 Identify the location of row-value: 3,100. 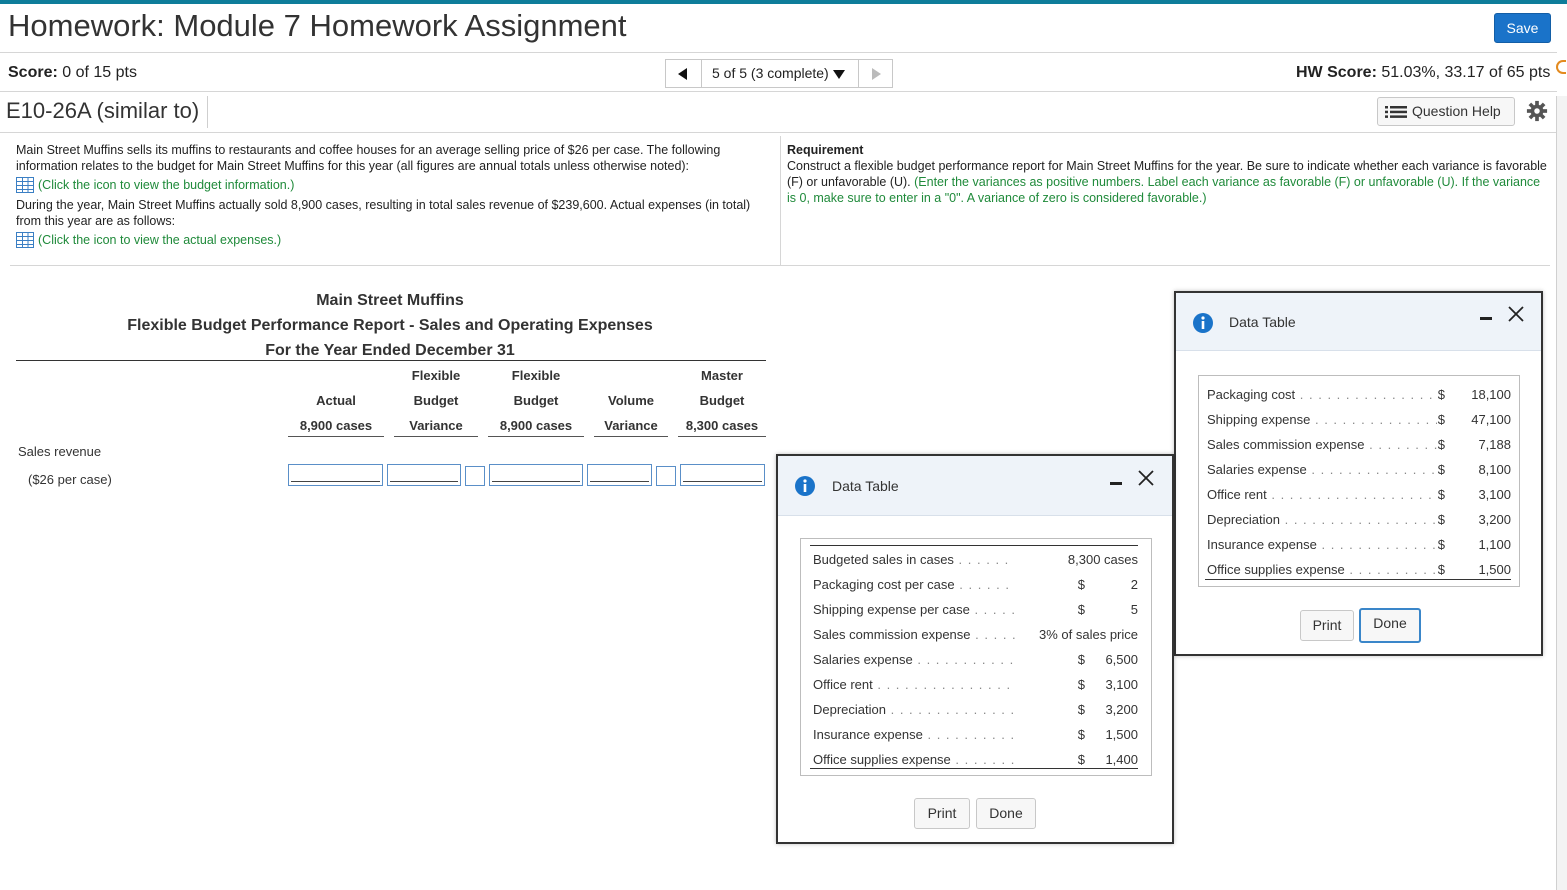
(1121, 684).